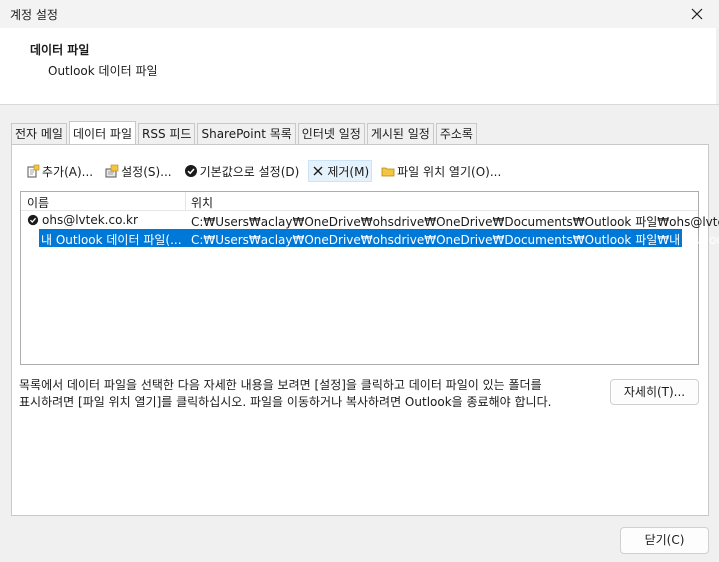 The width and height of the screenshot is (719, 562). Describe the element at coordinates (359, 14) in the screenshot. I see `title-bar: 계정 설정` at that location.